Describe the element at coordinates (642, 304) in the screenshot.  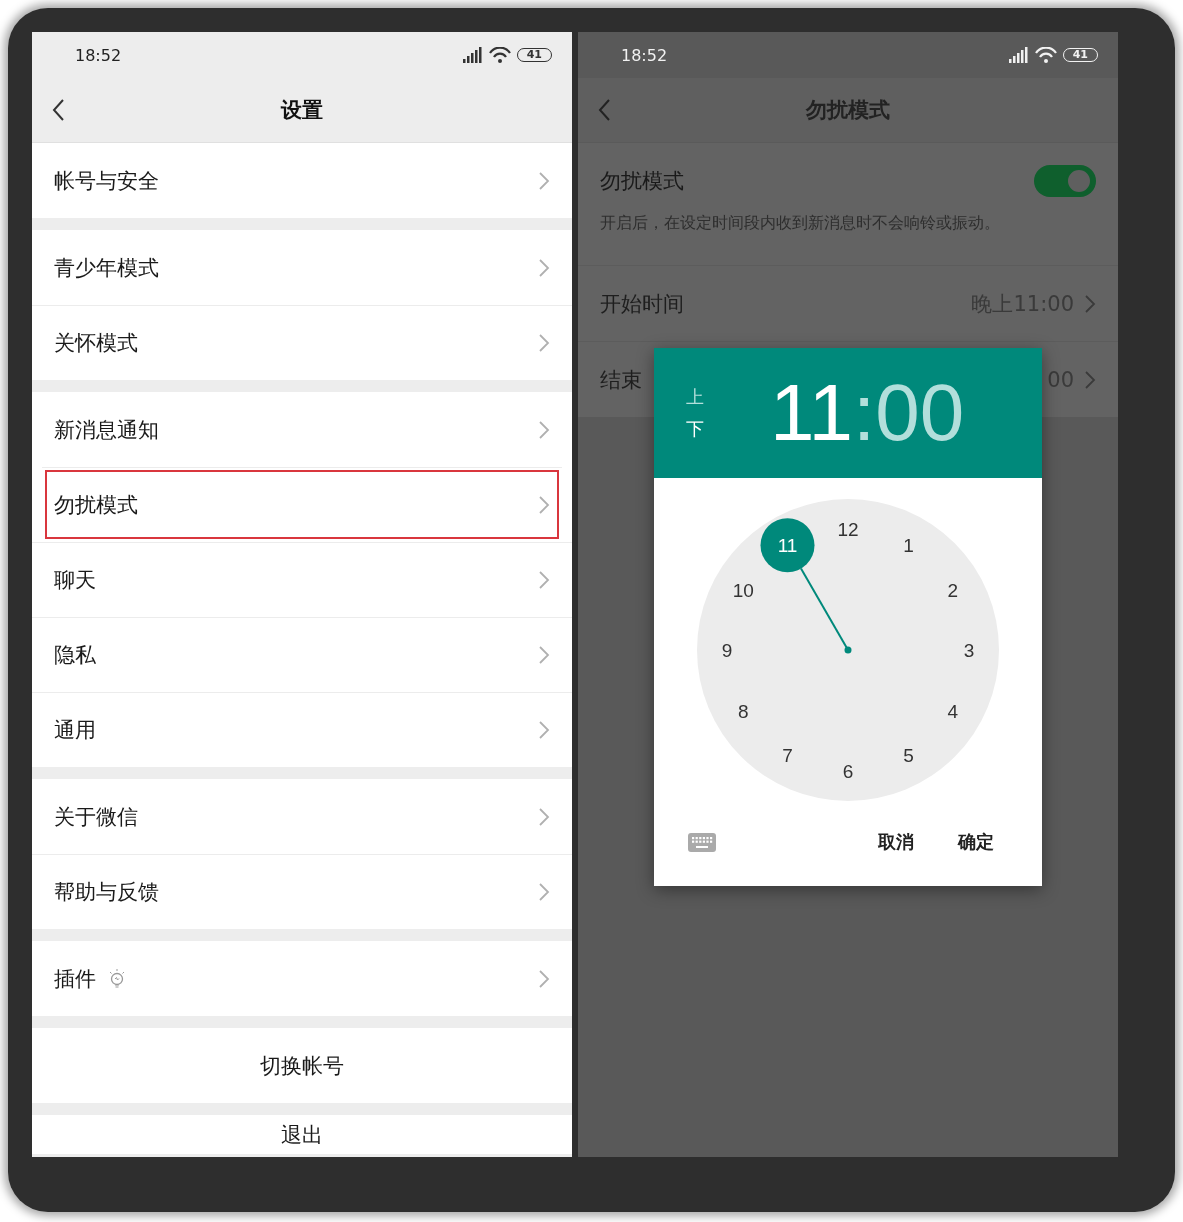
I see `item-label: 开始时间` at that location.